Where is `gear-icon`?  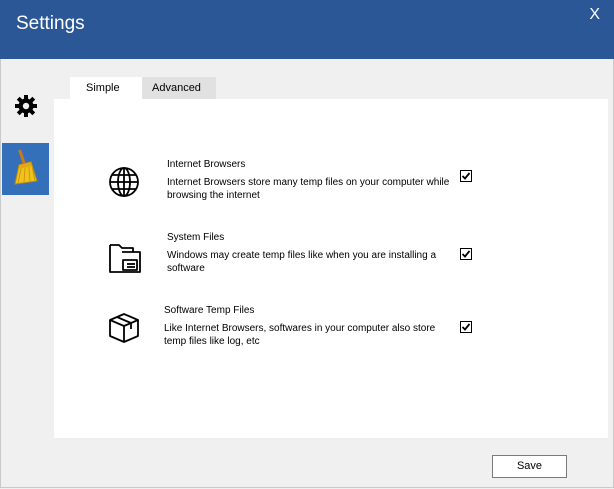 gear-icon is located at coordinates (26, 107).